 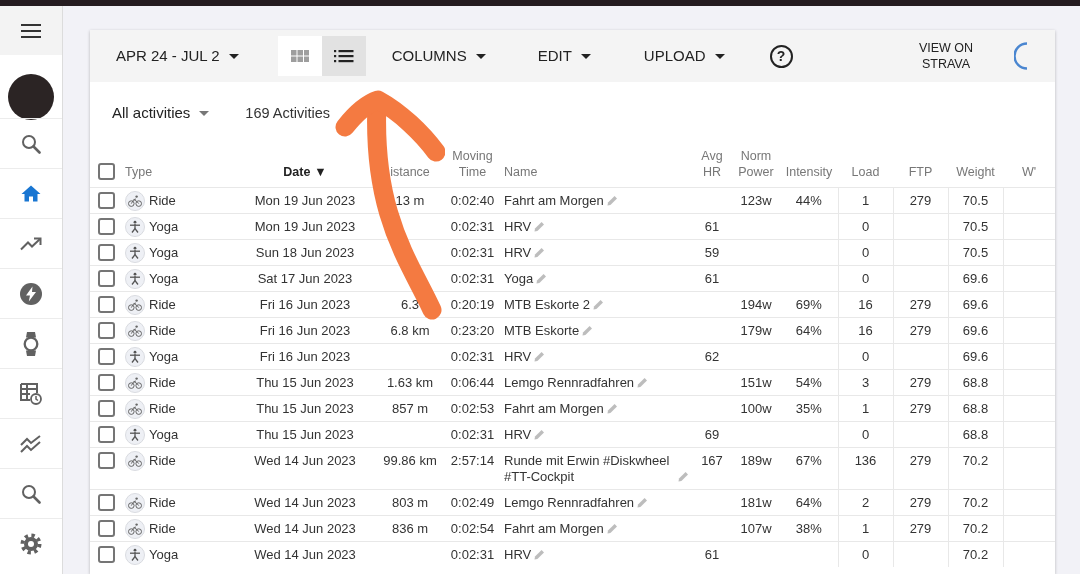 I want to click on distance-value: 99.86 km, so click(x=410, y=460).